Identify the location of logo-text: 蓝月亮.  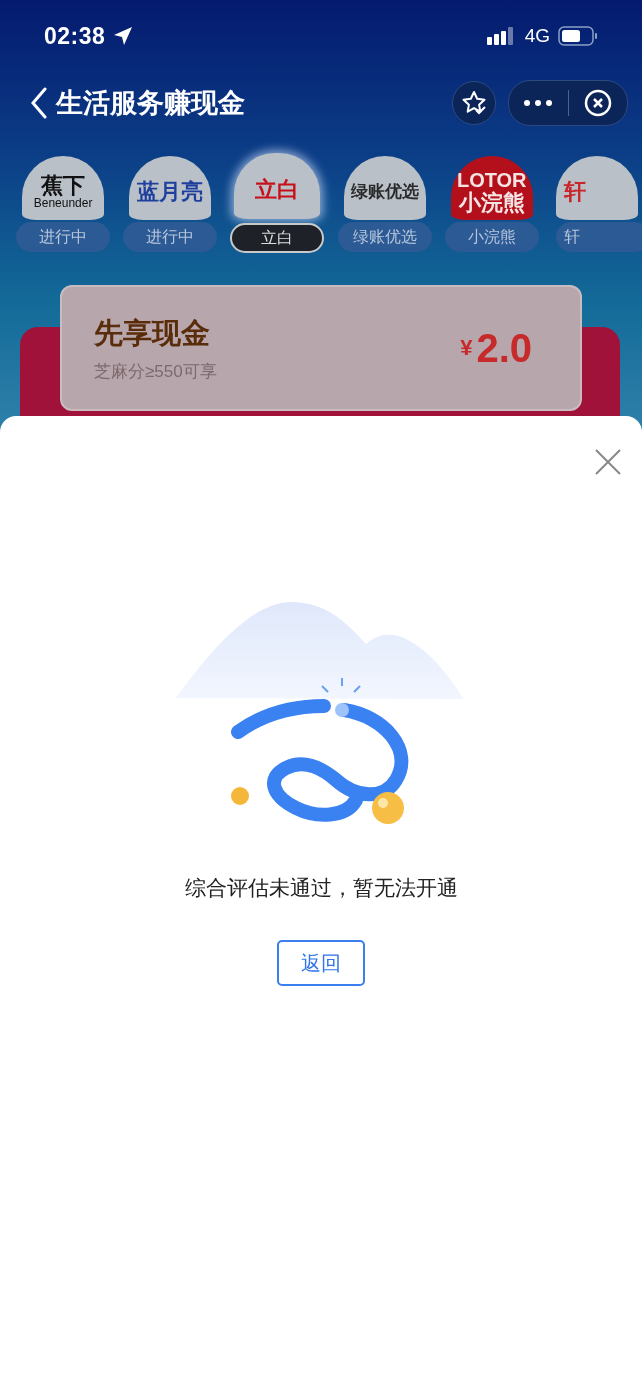
(170, 192).